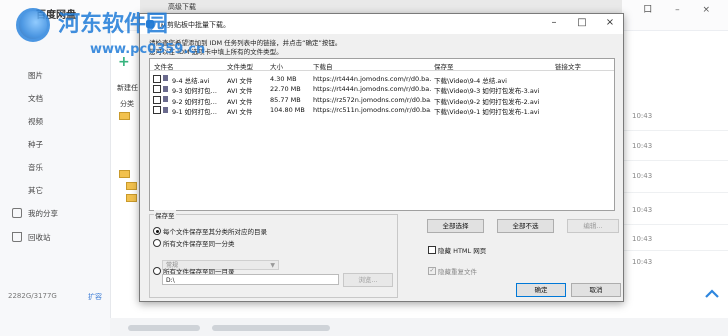  I want to click on file-size: 104.80 MB, so click(287, 110).